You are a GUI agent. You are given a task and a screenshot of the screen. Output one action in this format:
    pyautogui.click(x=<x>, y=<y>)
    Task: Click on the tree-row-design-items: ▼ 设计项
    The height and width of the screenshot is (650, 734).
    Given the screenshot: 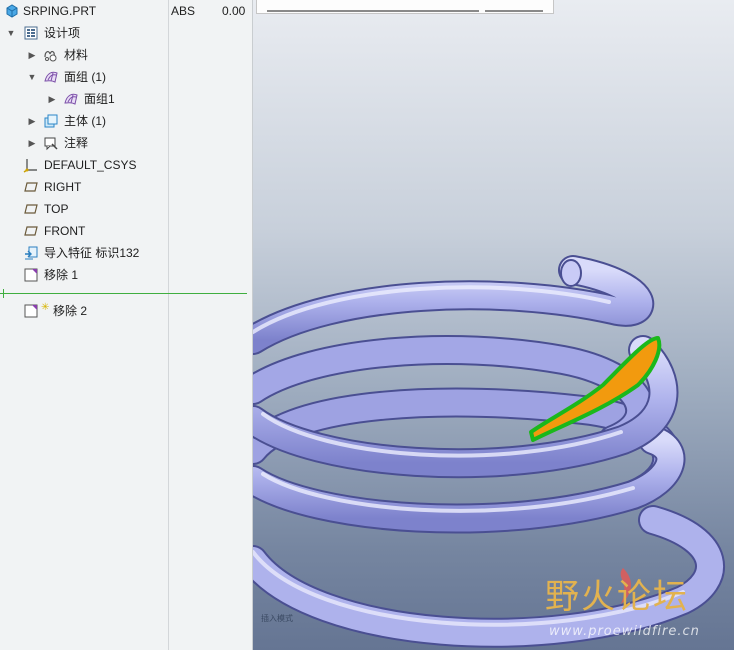 What is the action you would take?
    pyautogui.click(x=126, y=33)
    